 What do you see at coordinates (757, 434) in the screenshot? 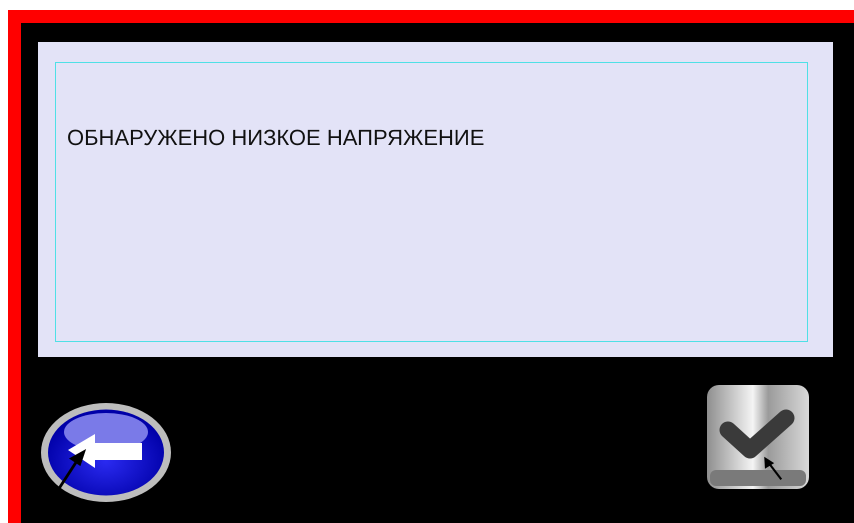
I see `checkmark-icon` at bounding box center [757, 434].